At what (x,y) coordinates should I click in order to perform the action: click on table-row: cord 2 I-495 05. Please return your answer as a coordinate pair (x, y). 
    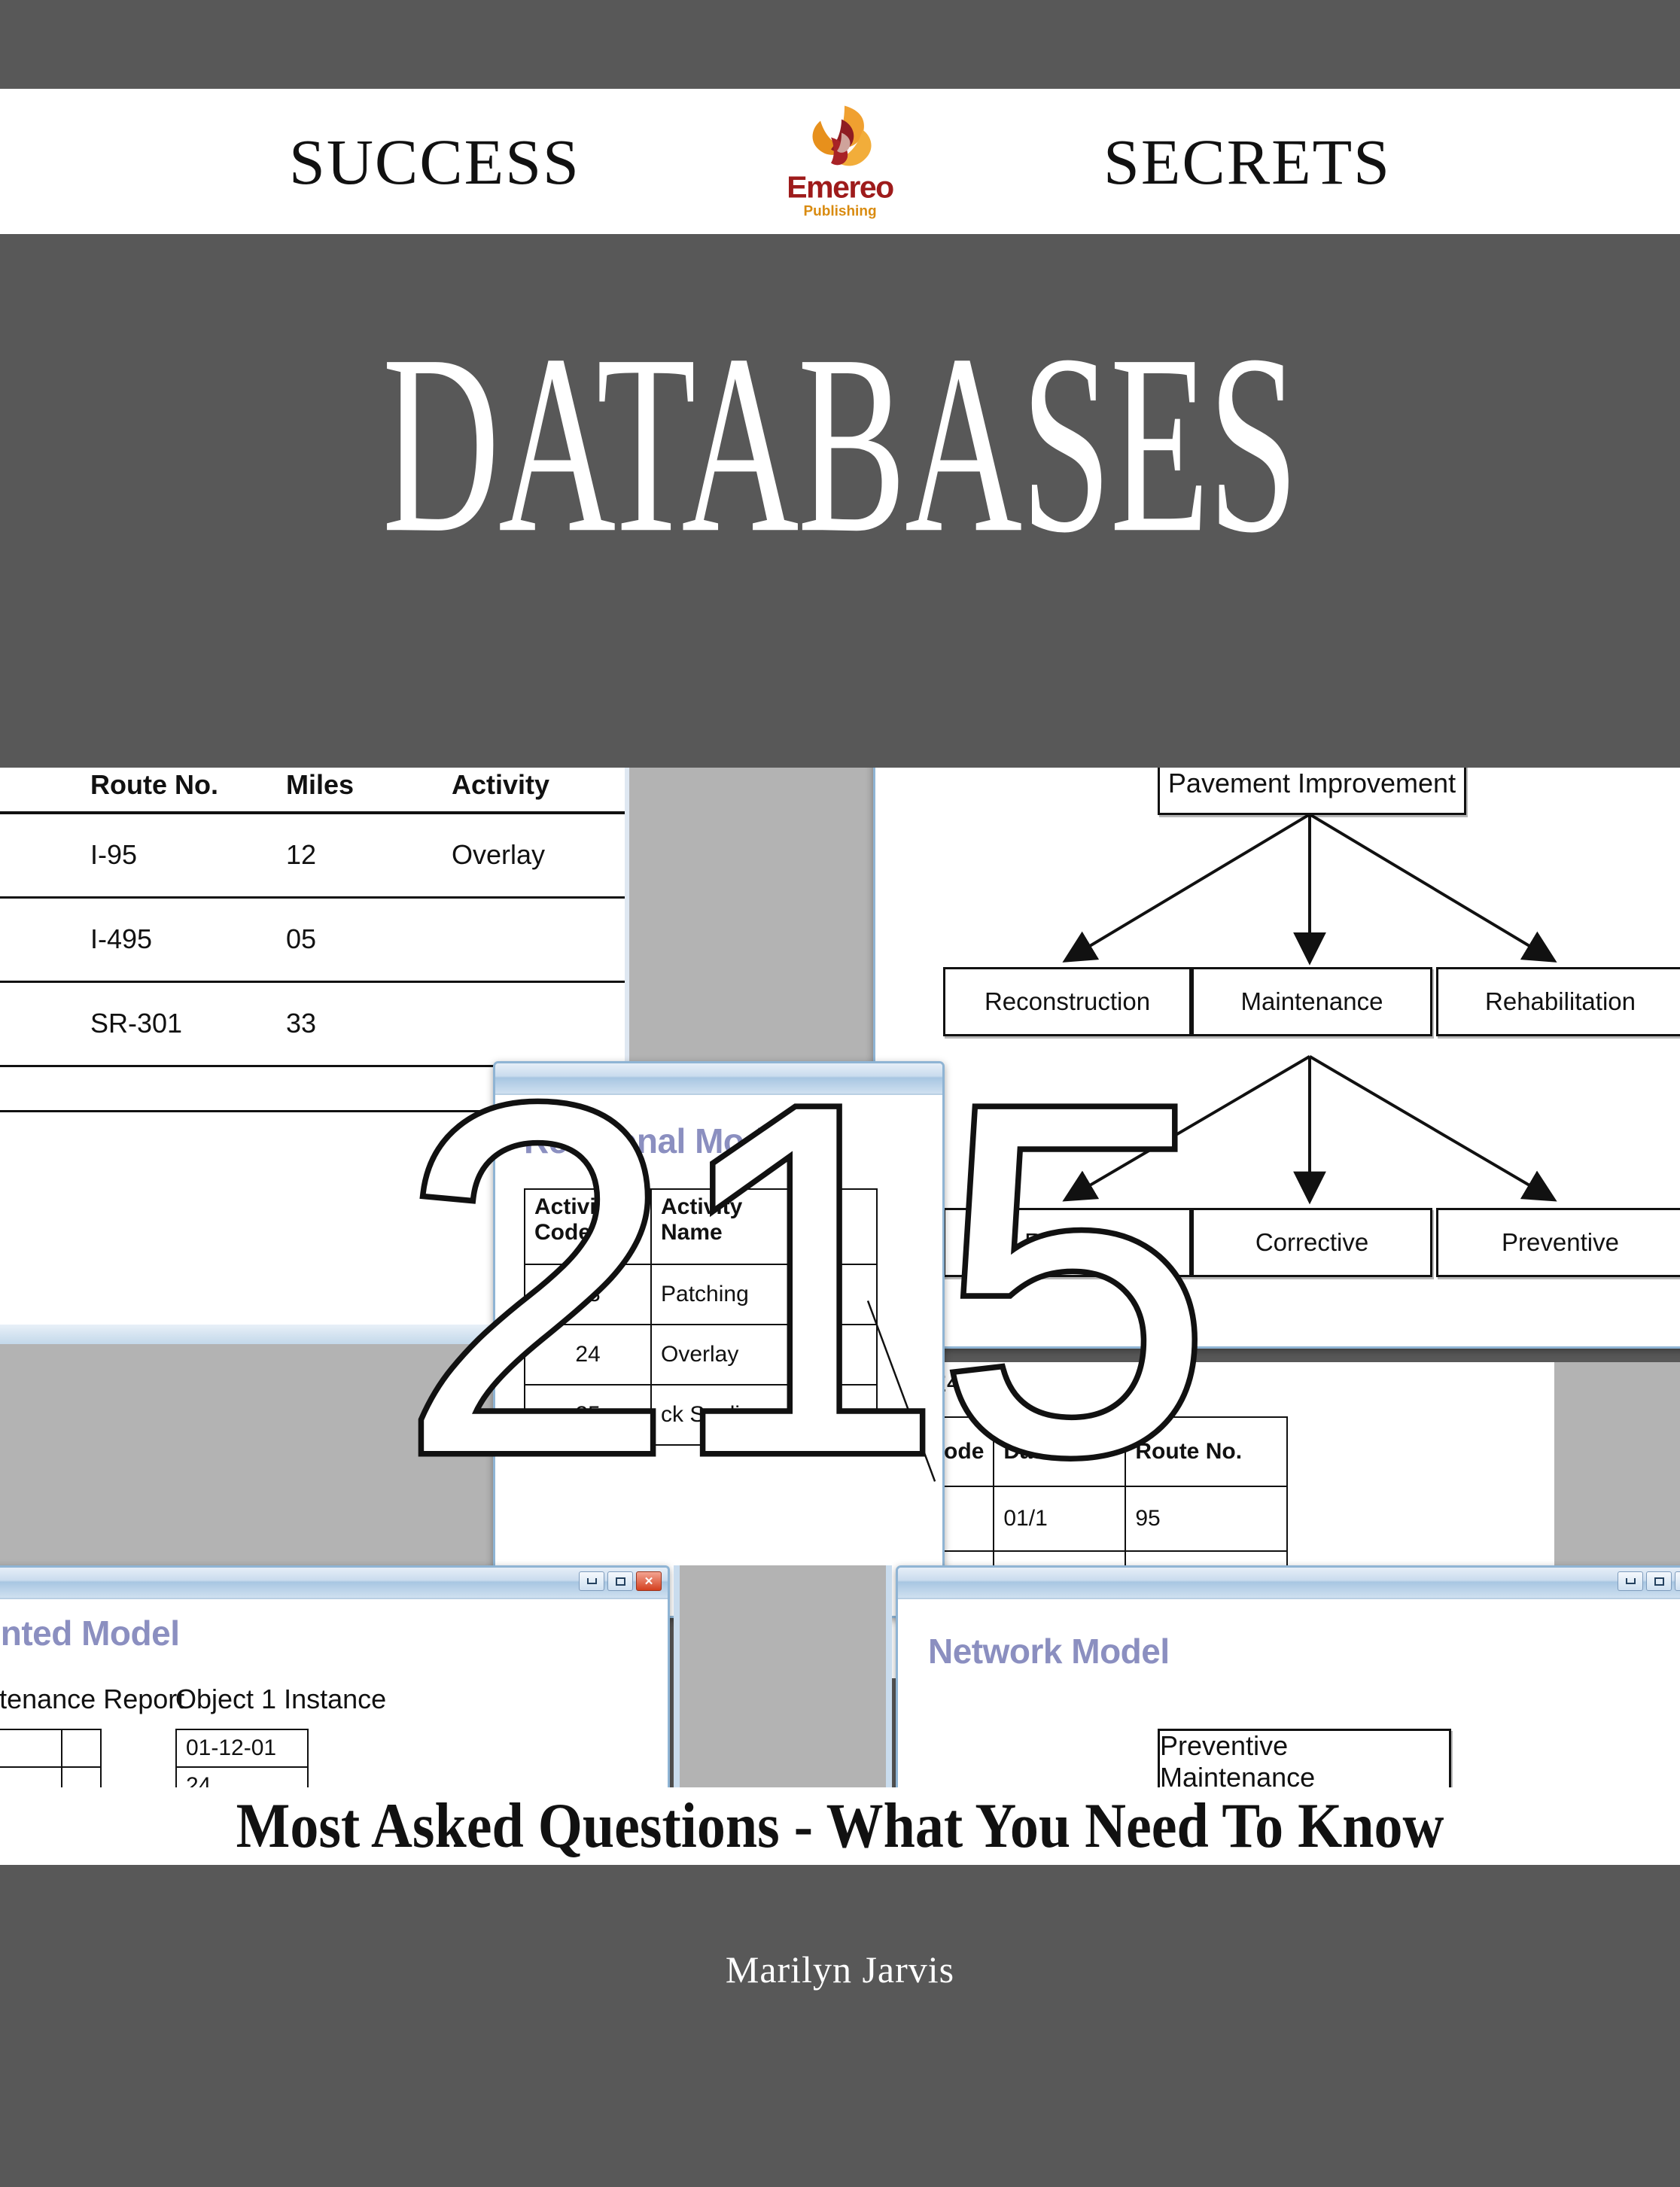
    Looking at the image, I should click on (312, 940).